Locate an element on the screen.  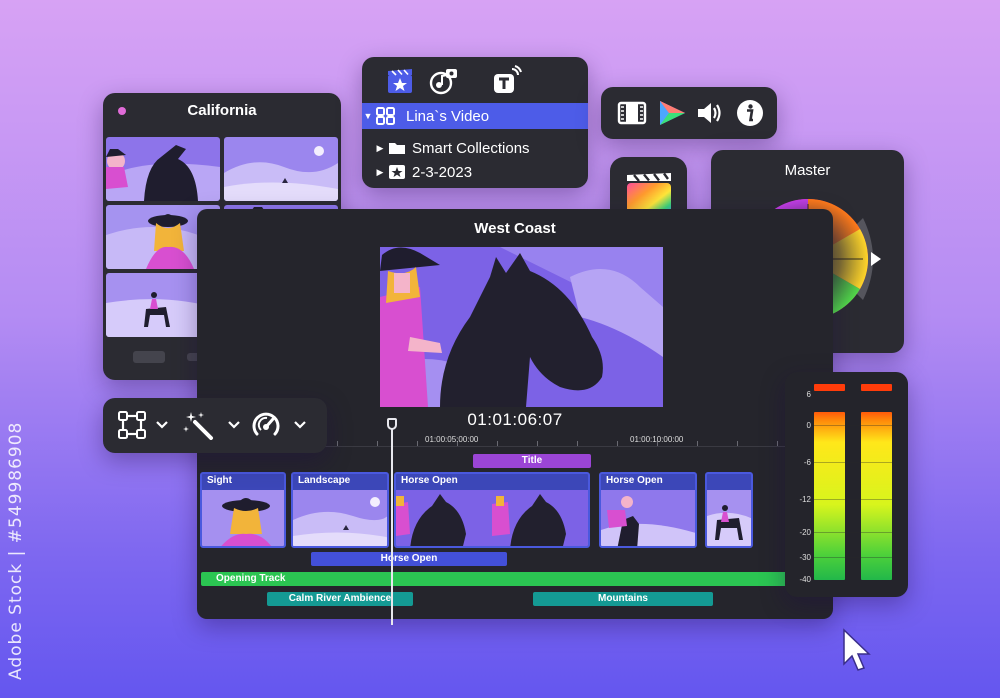
clip-rider is located at coordinates (729, 510).